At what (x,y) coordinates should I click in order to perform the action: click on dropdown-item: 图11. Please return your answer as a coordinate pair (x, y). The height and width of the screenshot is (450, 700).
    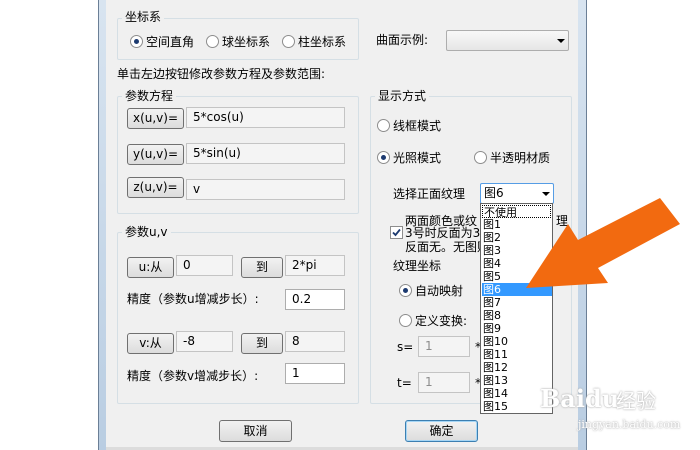
    Looking at the image, I should click on (517, 354).